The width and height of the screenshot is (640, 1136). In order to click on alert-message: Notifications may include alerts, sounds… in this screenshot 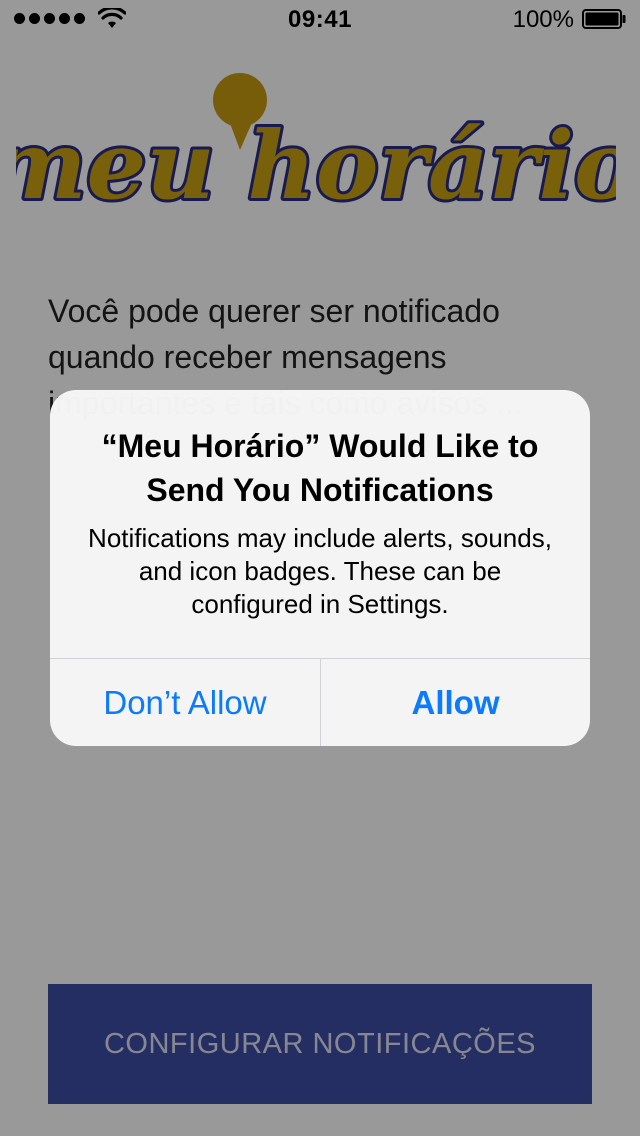, I will do `click(320, 571)`.